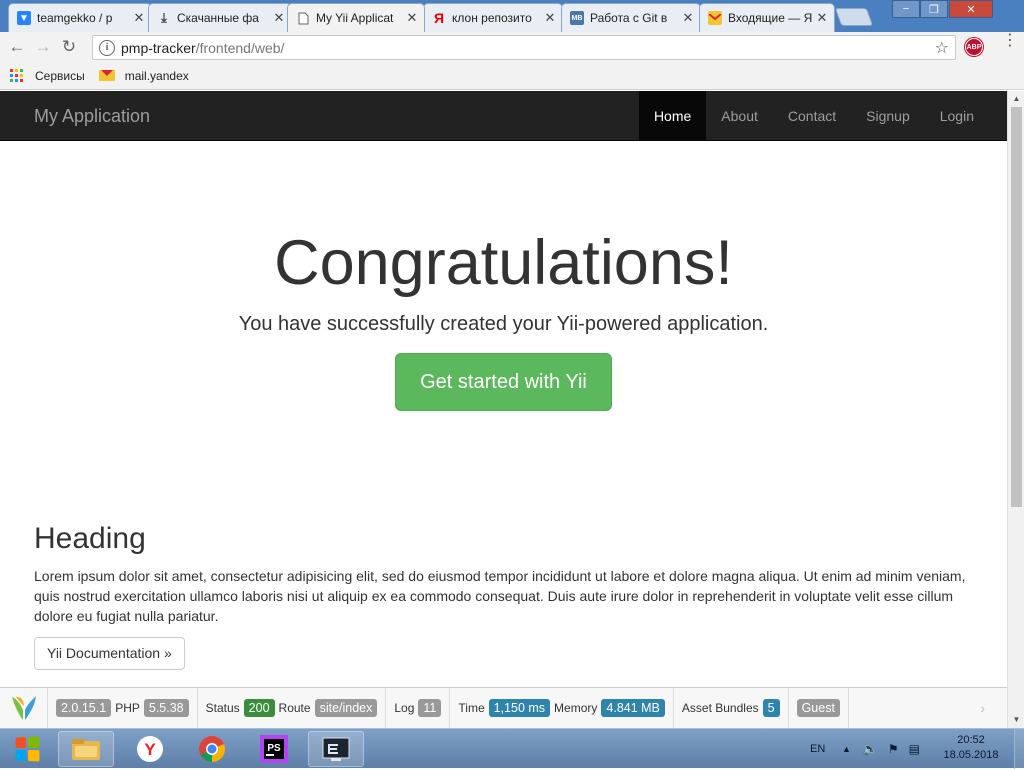  What do you see at coordinates (739, 116) in the screenshot?
I see `nav-about: About` at bounding box center [739, 116].